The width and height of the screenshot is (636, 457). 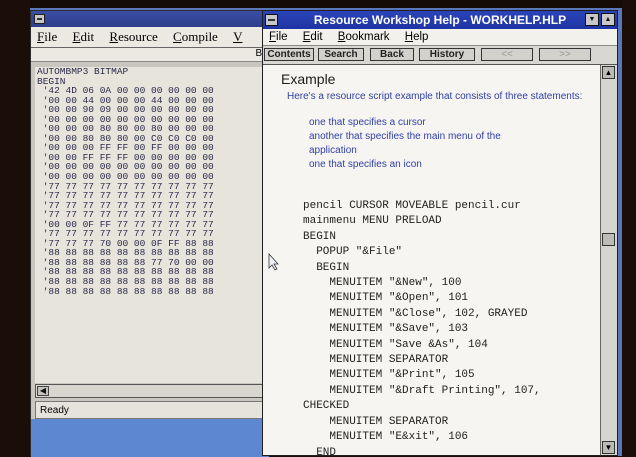 I want to click on example-code-line: MENUITEM "&Close", 102, GRAYED, so click(x=415, y=313).